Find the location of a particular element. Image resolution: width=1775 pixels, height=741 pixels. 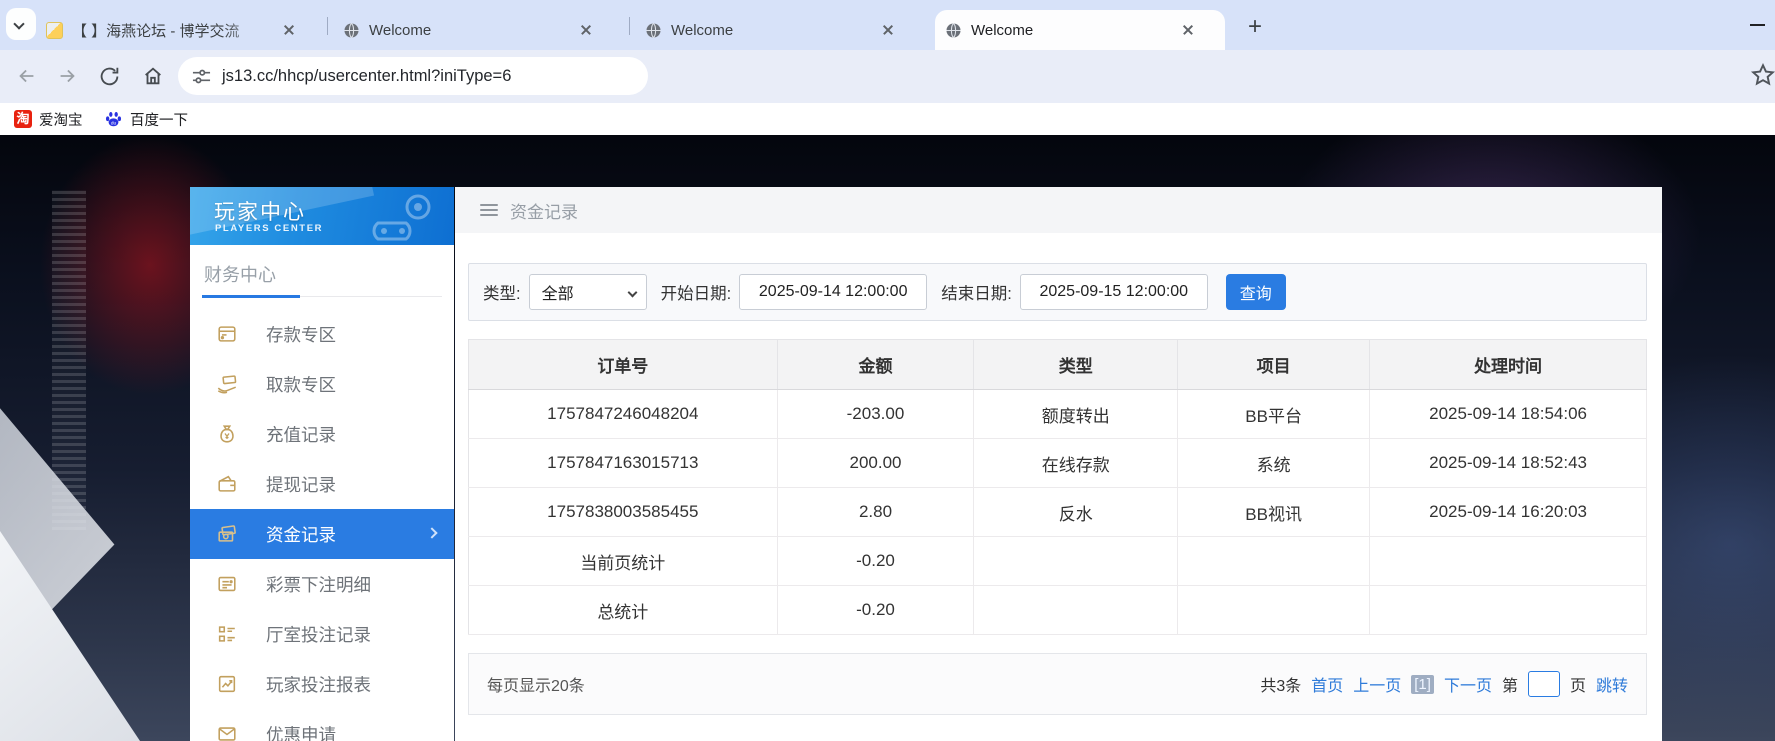

sidebar-item-label: 提现记录 is located at coordinates (301, 484).